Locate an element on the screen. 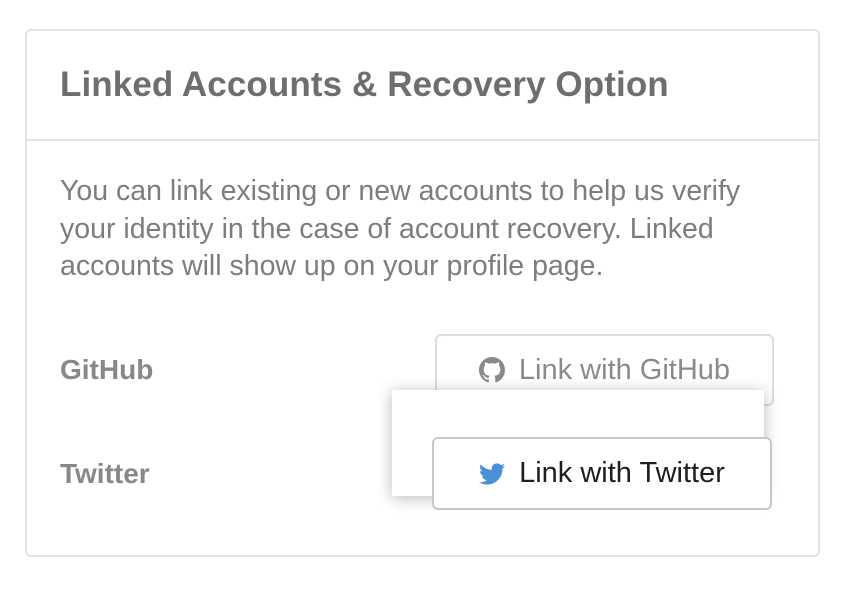  twitter-label: Twitter is located at coordinates (105, 473).